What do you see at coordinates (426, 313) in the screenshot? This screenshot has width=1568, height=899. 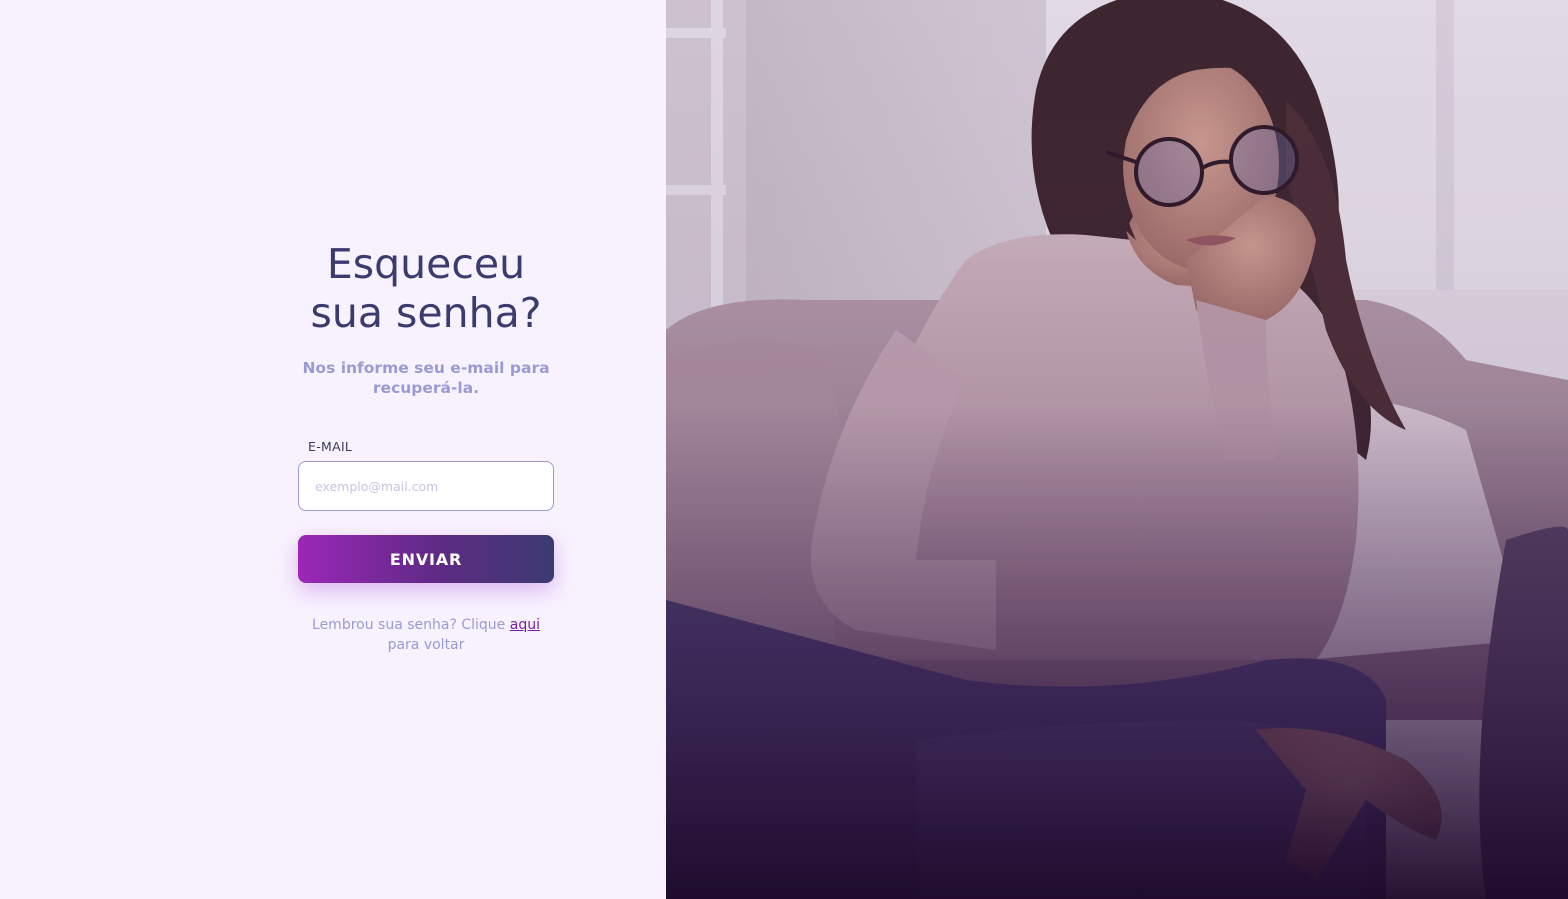 I see `title-line-2: sua senha?` at bounding box center [426, 313].